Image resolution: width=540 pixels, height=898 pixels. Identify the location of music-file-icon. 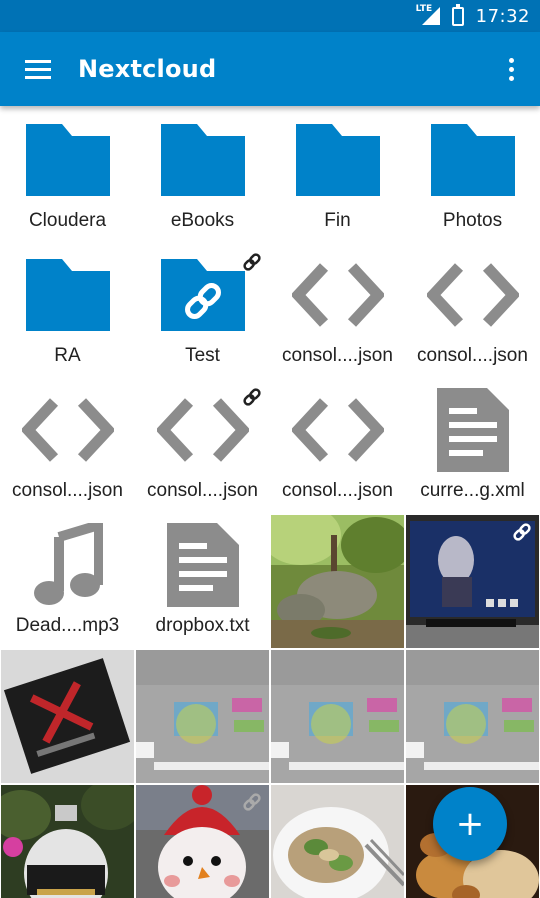
(68, 564).